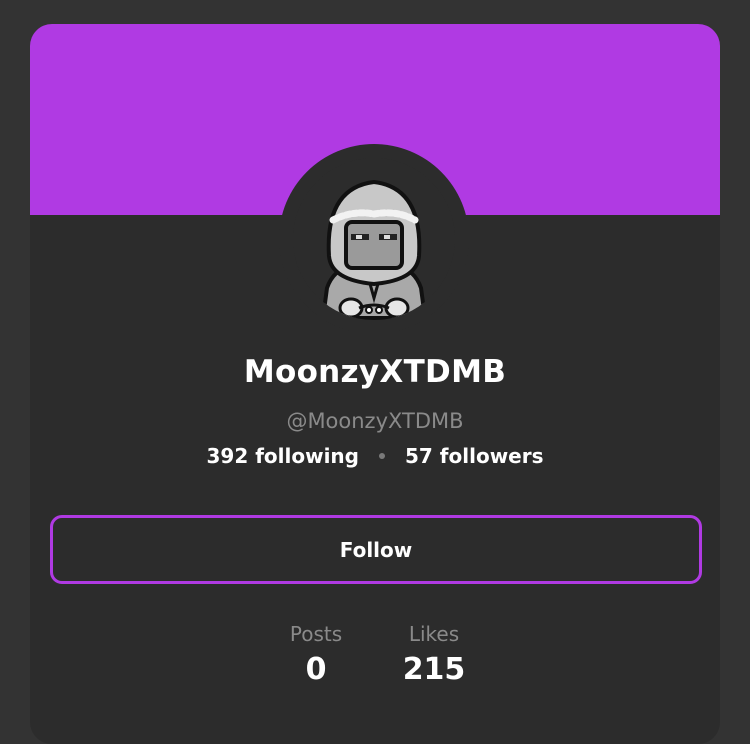 This screenshot has height=744, width=750. I want to click on follow-button: Follow, so click(376, 549).